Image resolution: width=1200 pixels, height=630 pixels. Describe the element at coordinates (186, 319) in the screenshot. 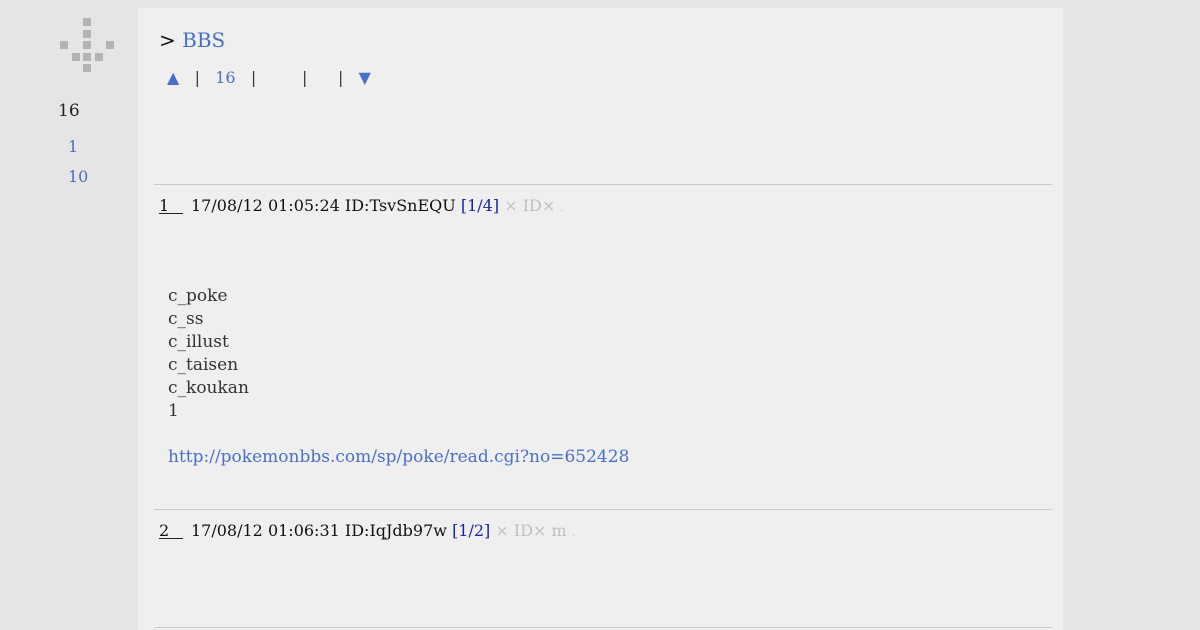

I see `post-line: c_ss` at that location.